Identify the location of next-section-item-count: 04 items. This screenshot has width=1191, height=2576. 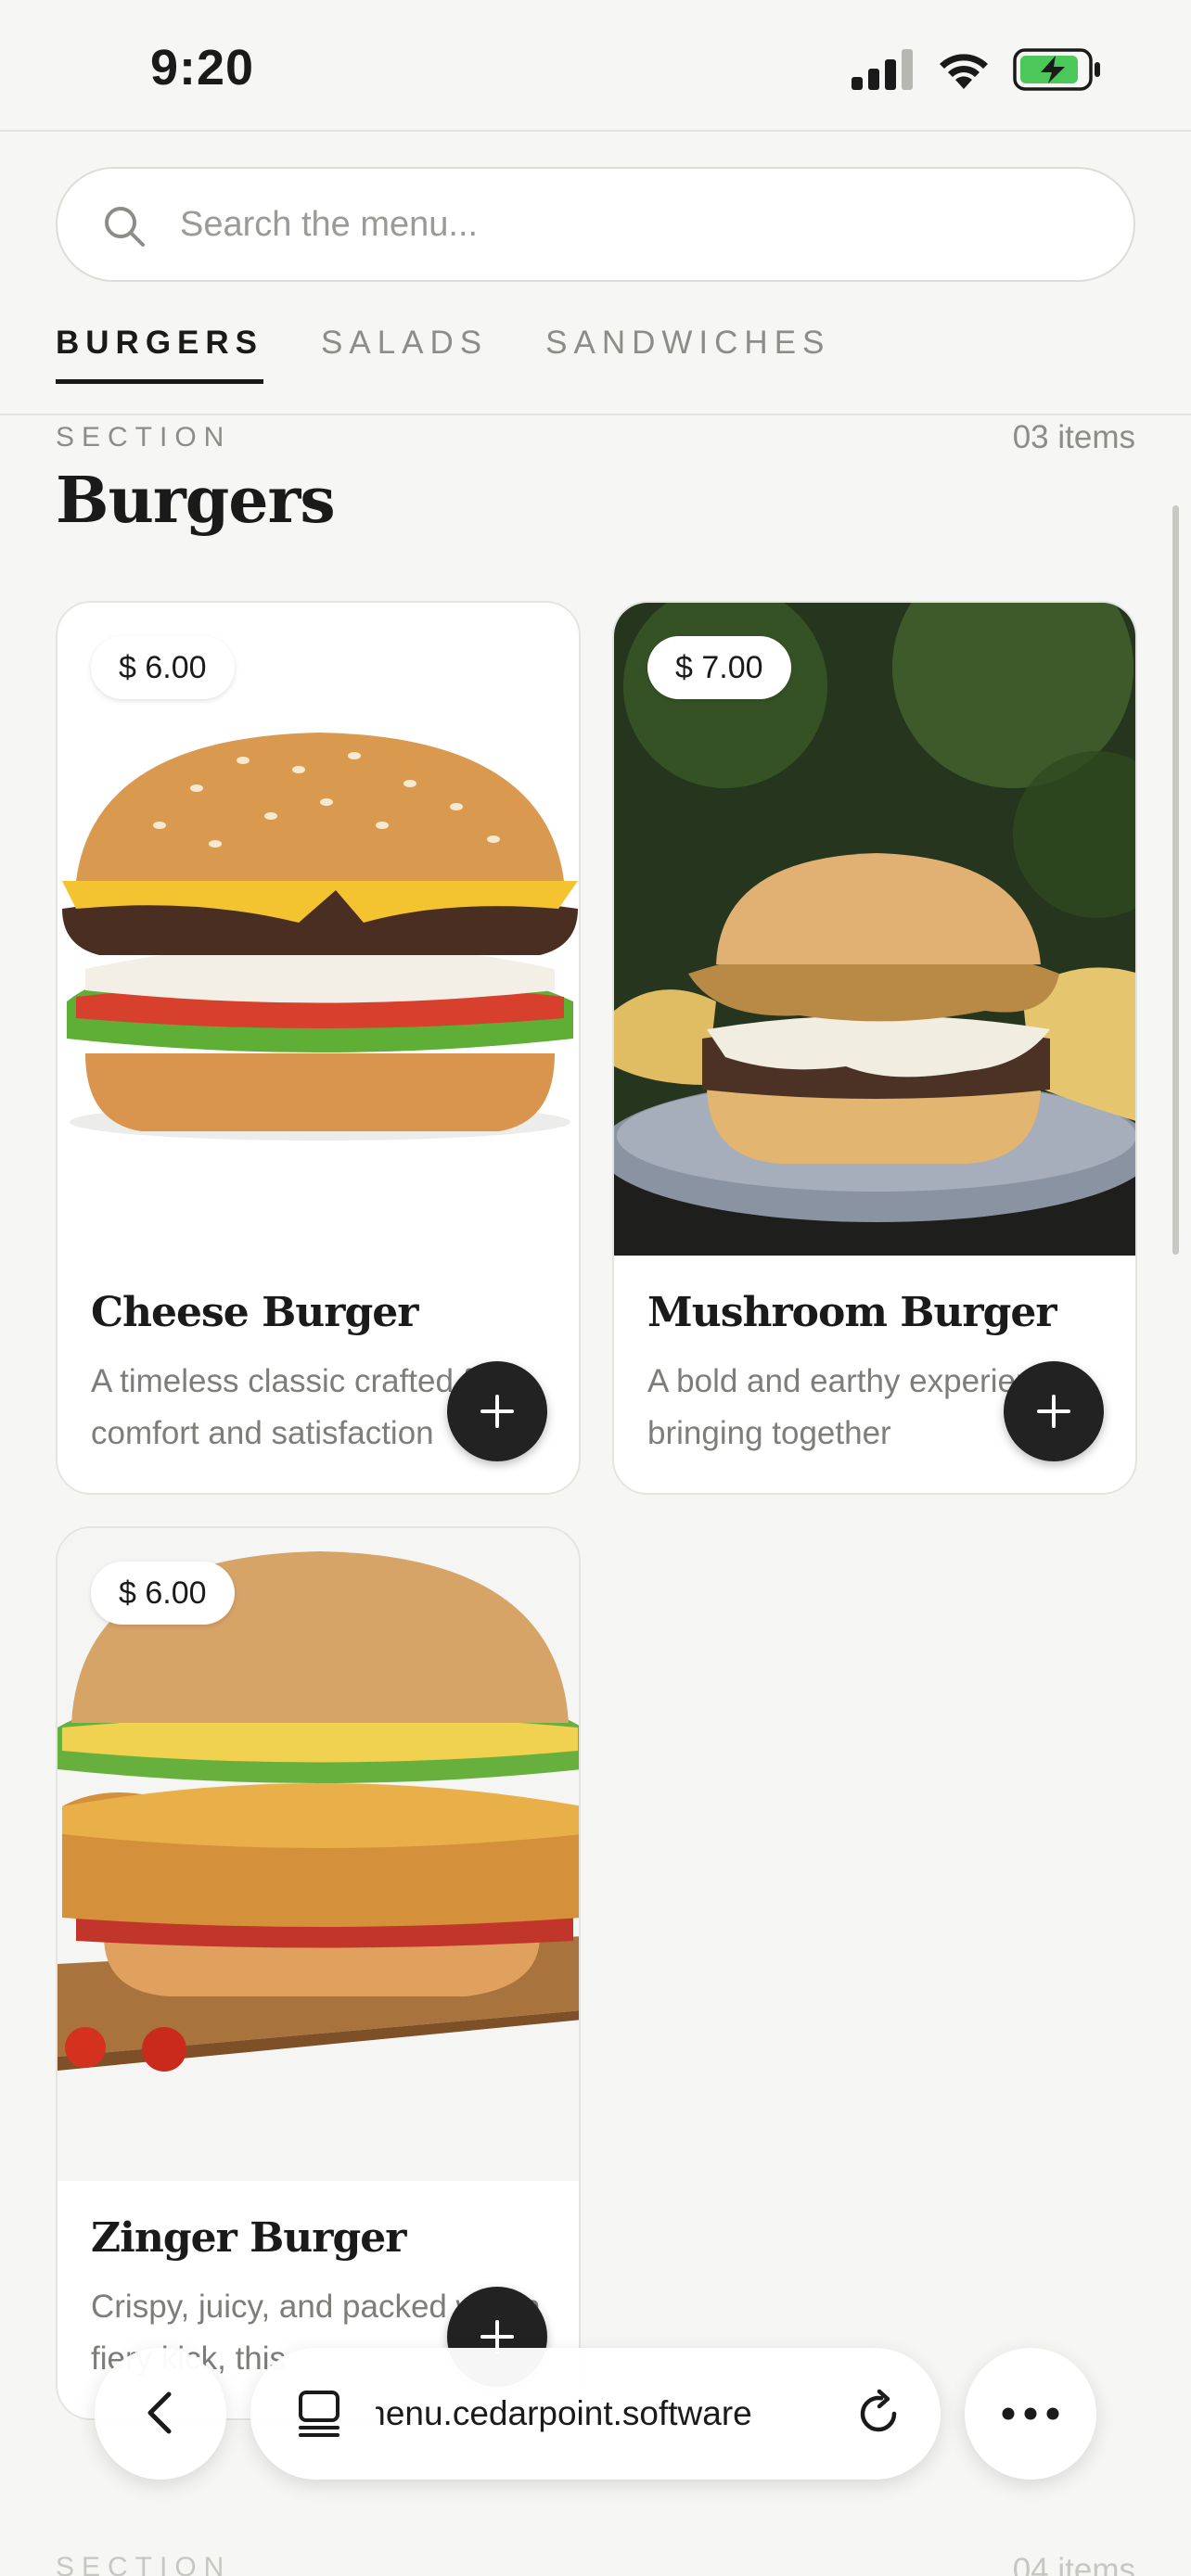
(1073, 2564).